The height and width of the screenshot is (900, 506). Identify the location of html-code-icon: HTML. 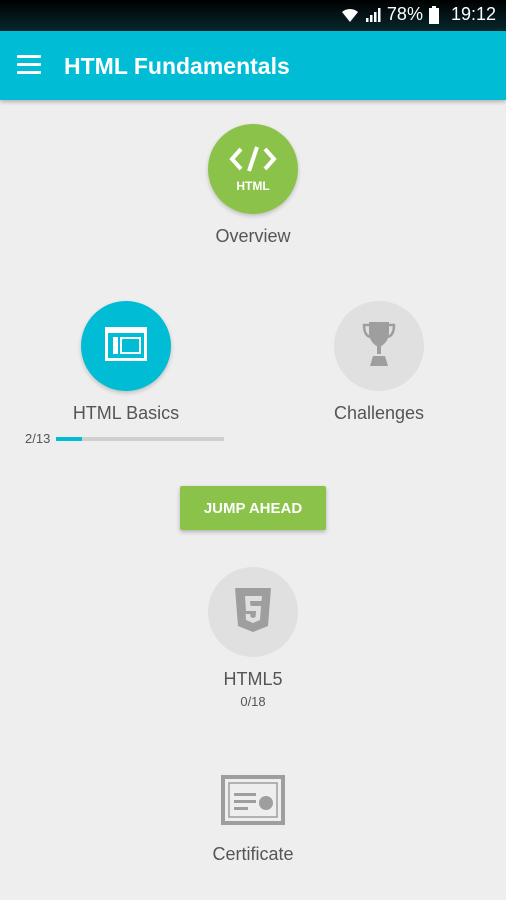
(253, 169).